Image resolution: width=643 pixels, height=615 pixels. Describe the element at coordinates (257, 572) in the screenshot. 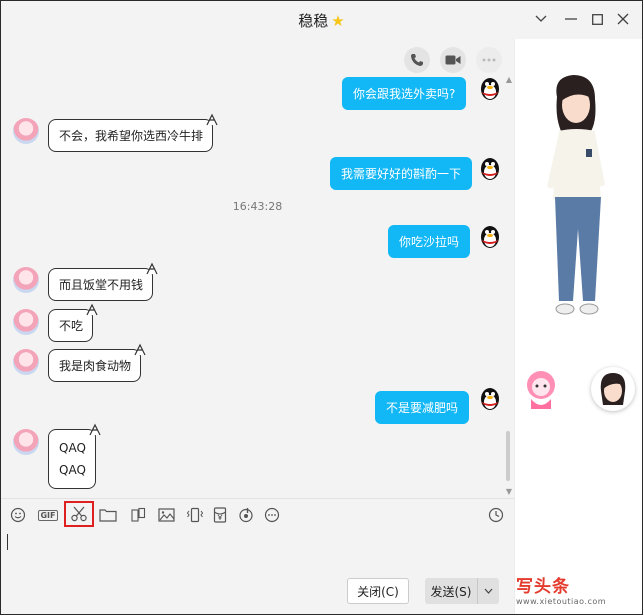

I see `message-input: 关闭(C) 发送(S)` at that location.